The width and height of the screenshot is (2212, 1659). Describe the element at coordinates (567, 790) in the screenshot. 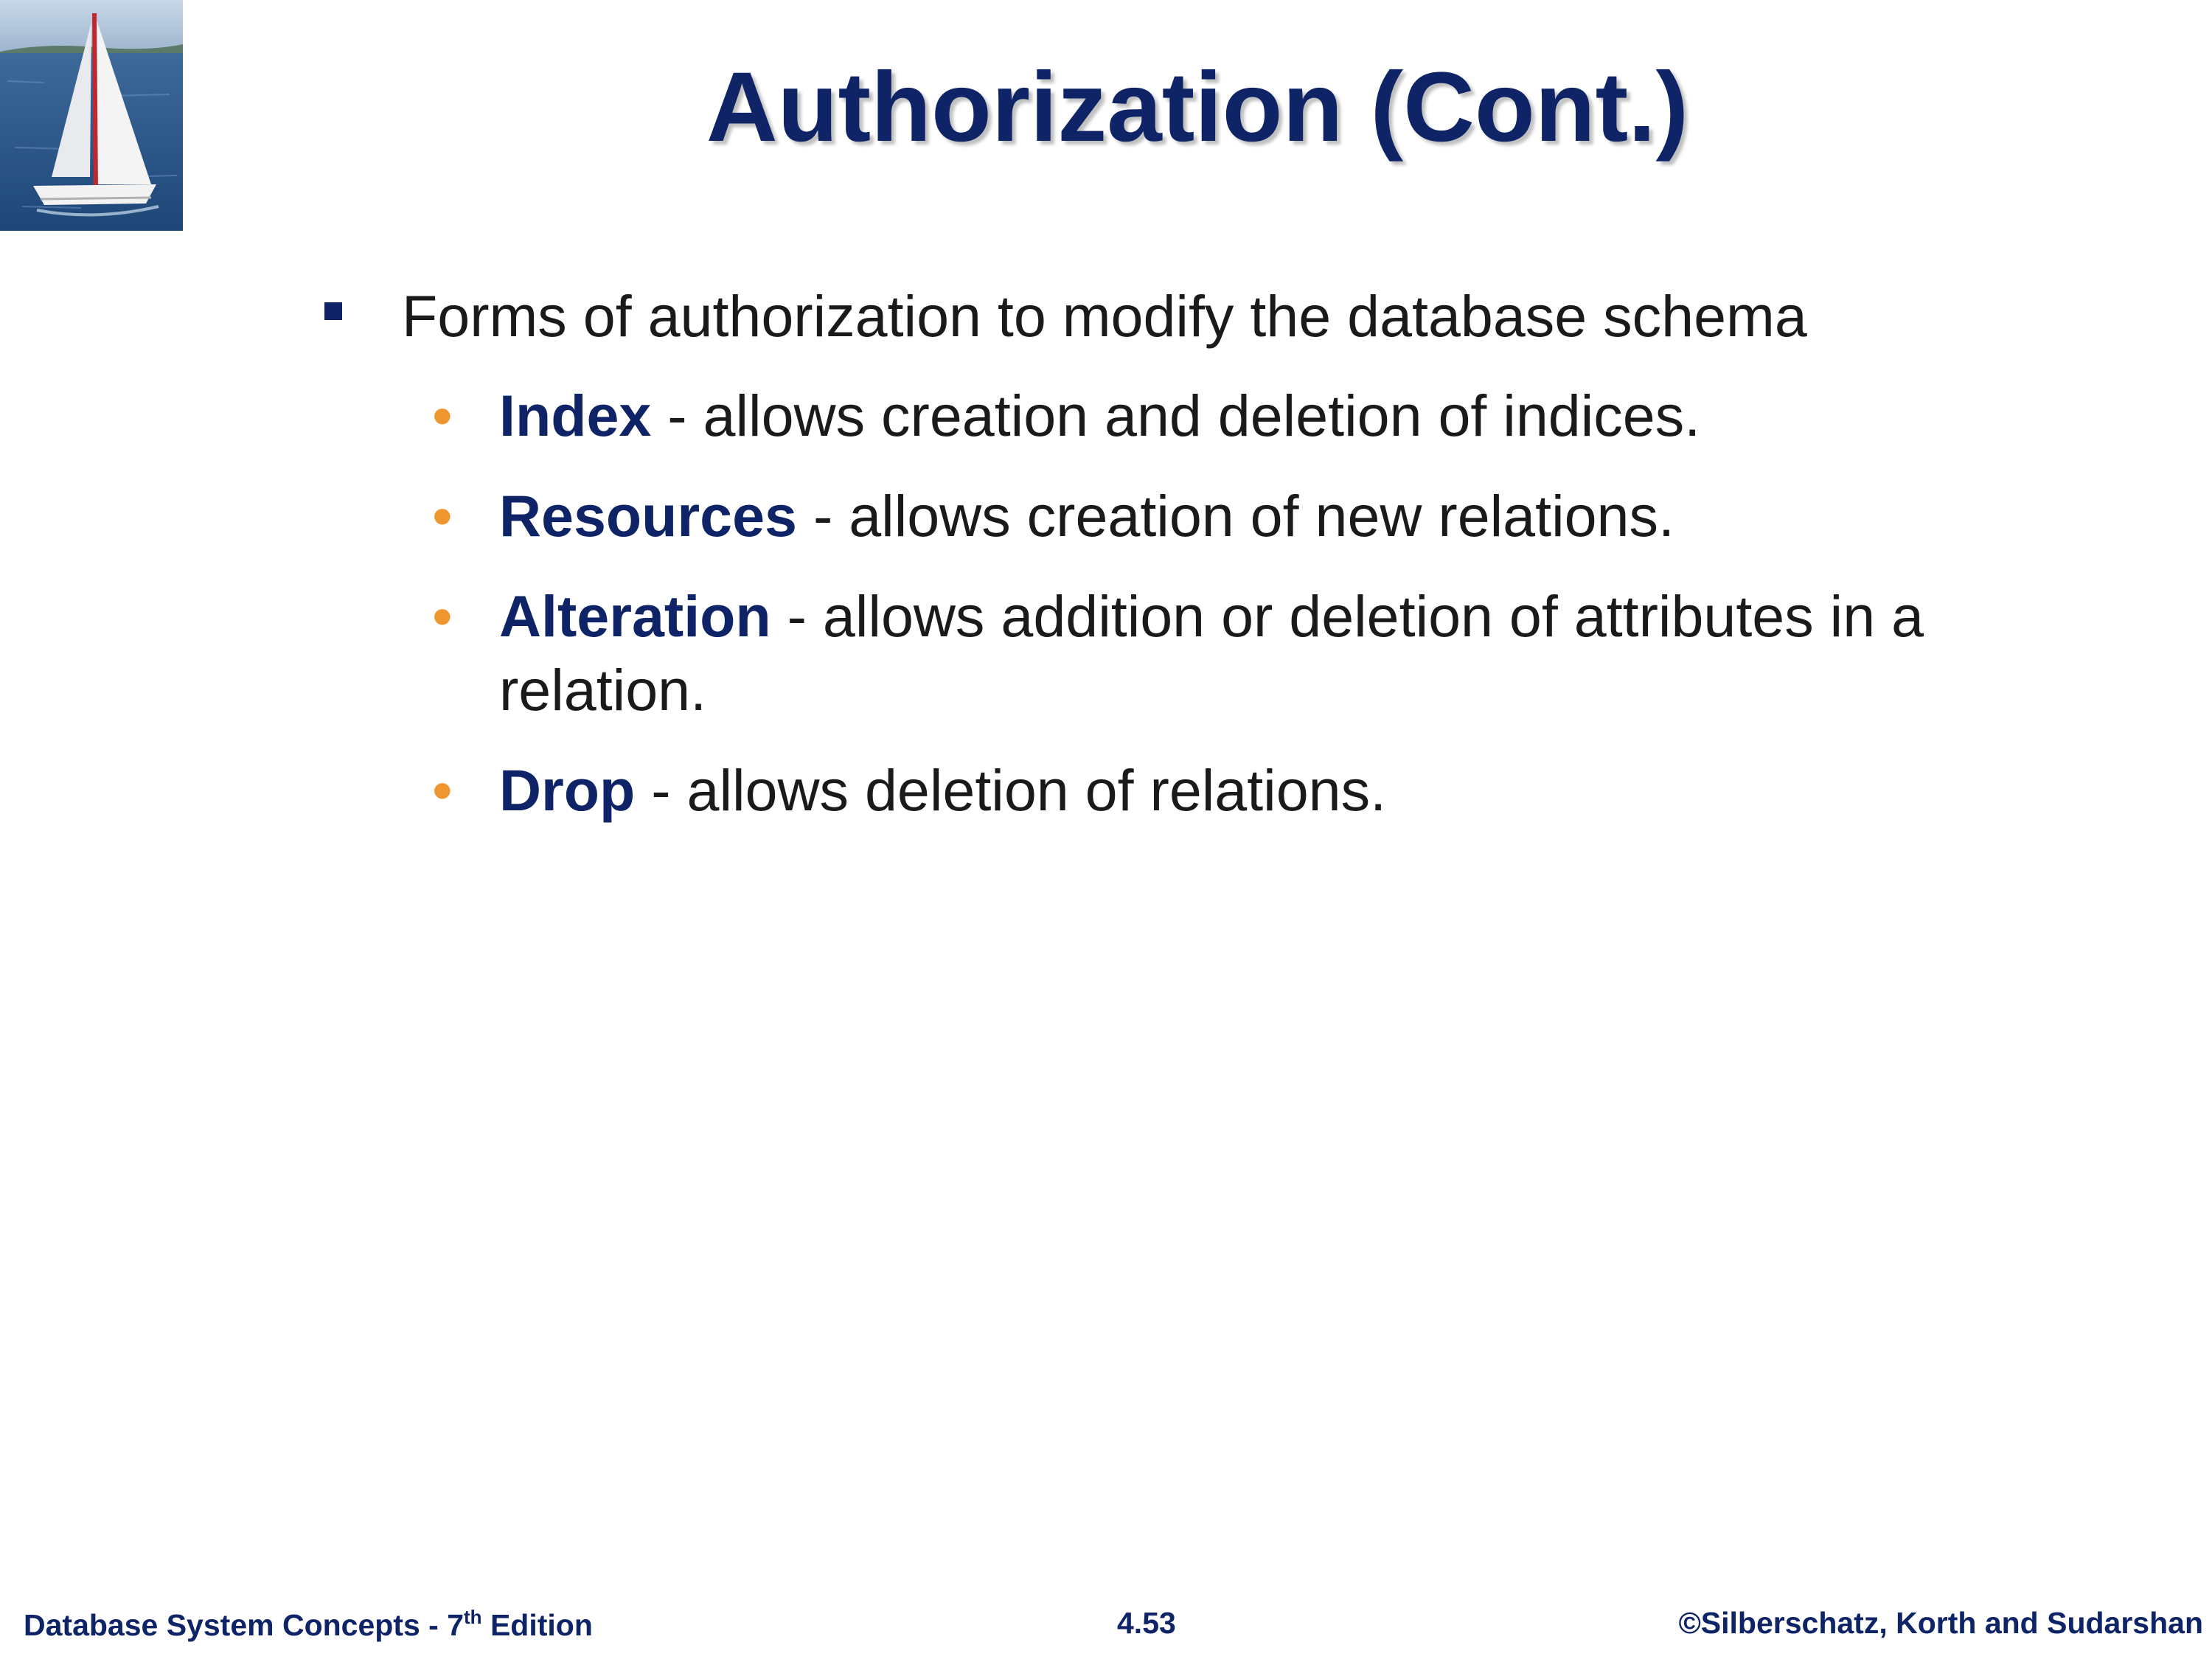

I see `item-term: Drop` at that location.